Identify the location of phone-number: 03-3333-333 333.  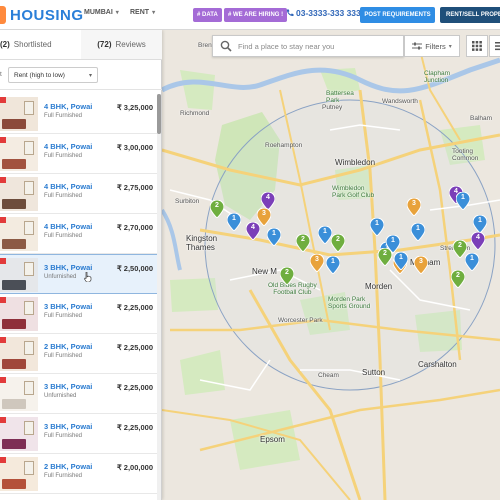
(323, 13).